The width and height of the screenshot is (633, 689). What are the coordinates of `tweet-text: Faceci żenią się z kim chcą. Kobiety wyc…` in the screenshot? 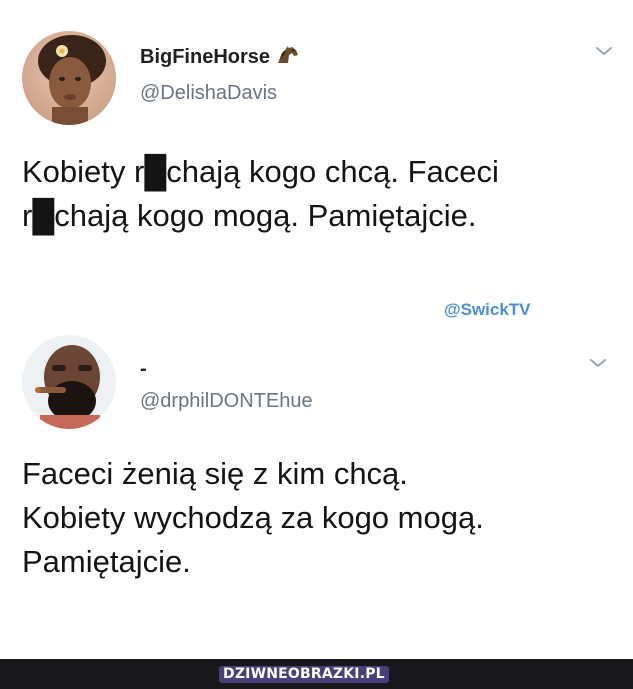 It's located at (253, 517).